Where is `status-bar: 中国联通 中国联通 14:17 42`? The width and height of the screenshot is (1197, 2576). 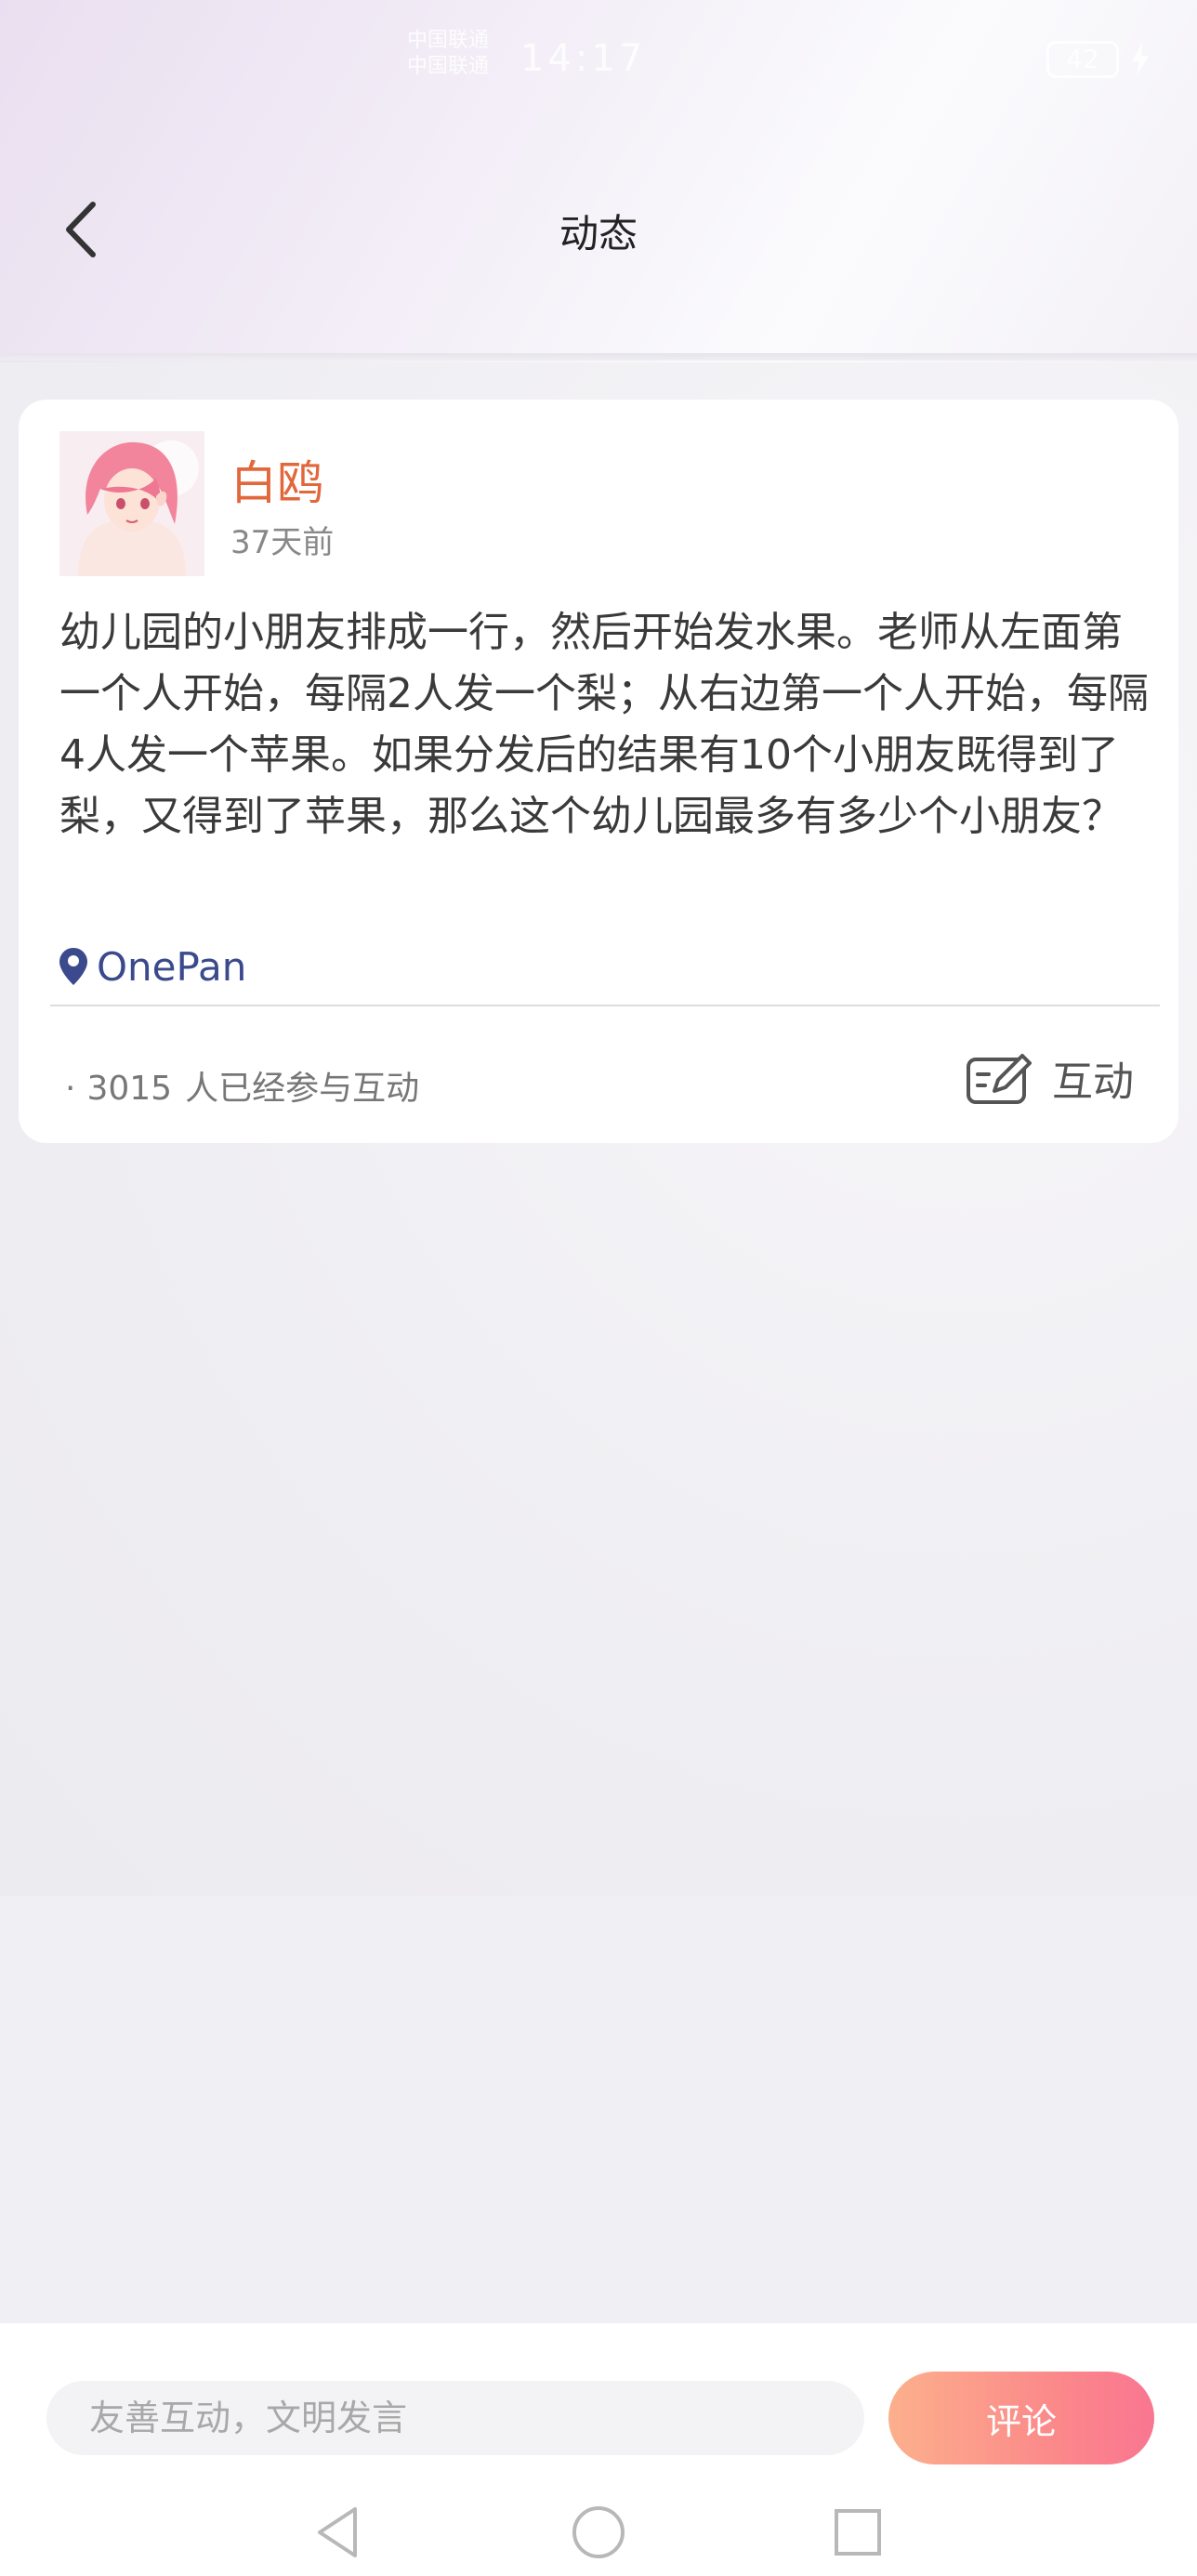
status-bar: 中国联通 中国联通 14:17 42 is located at coordinates (598, 60).